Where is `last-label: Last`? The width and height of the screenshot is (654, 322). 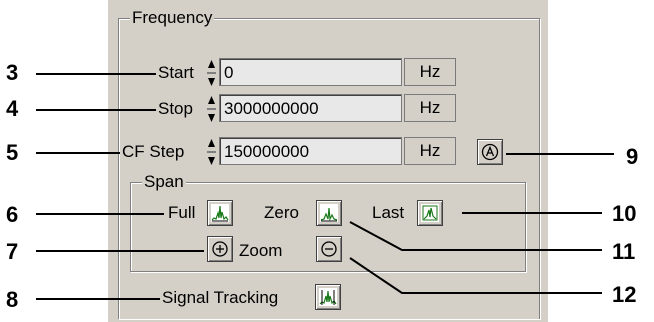
last-label: Last is located at coordinates (388, 212).